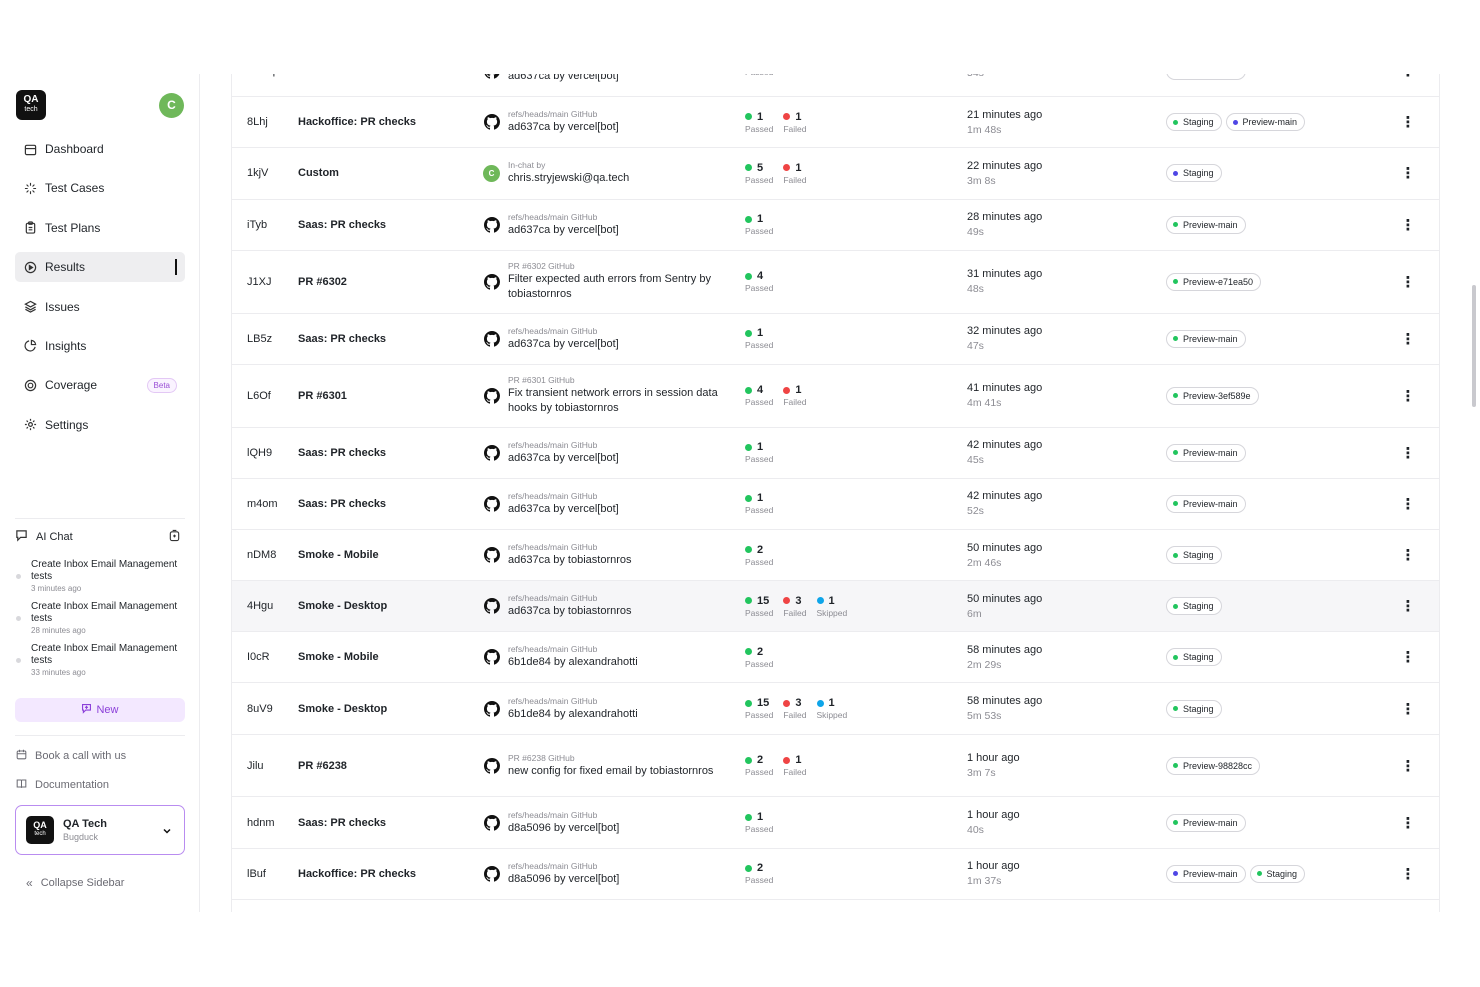  I want to click on new-chat-button: New, so click(100, 710).